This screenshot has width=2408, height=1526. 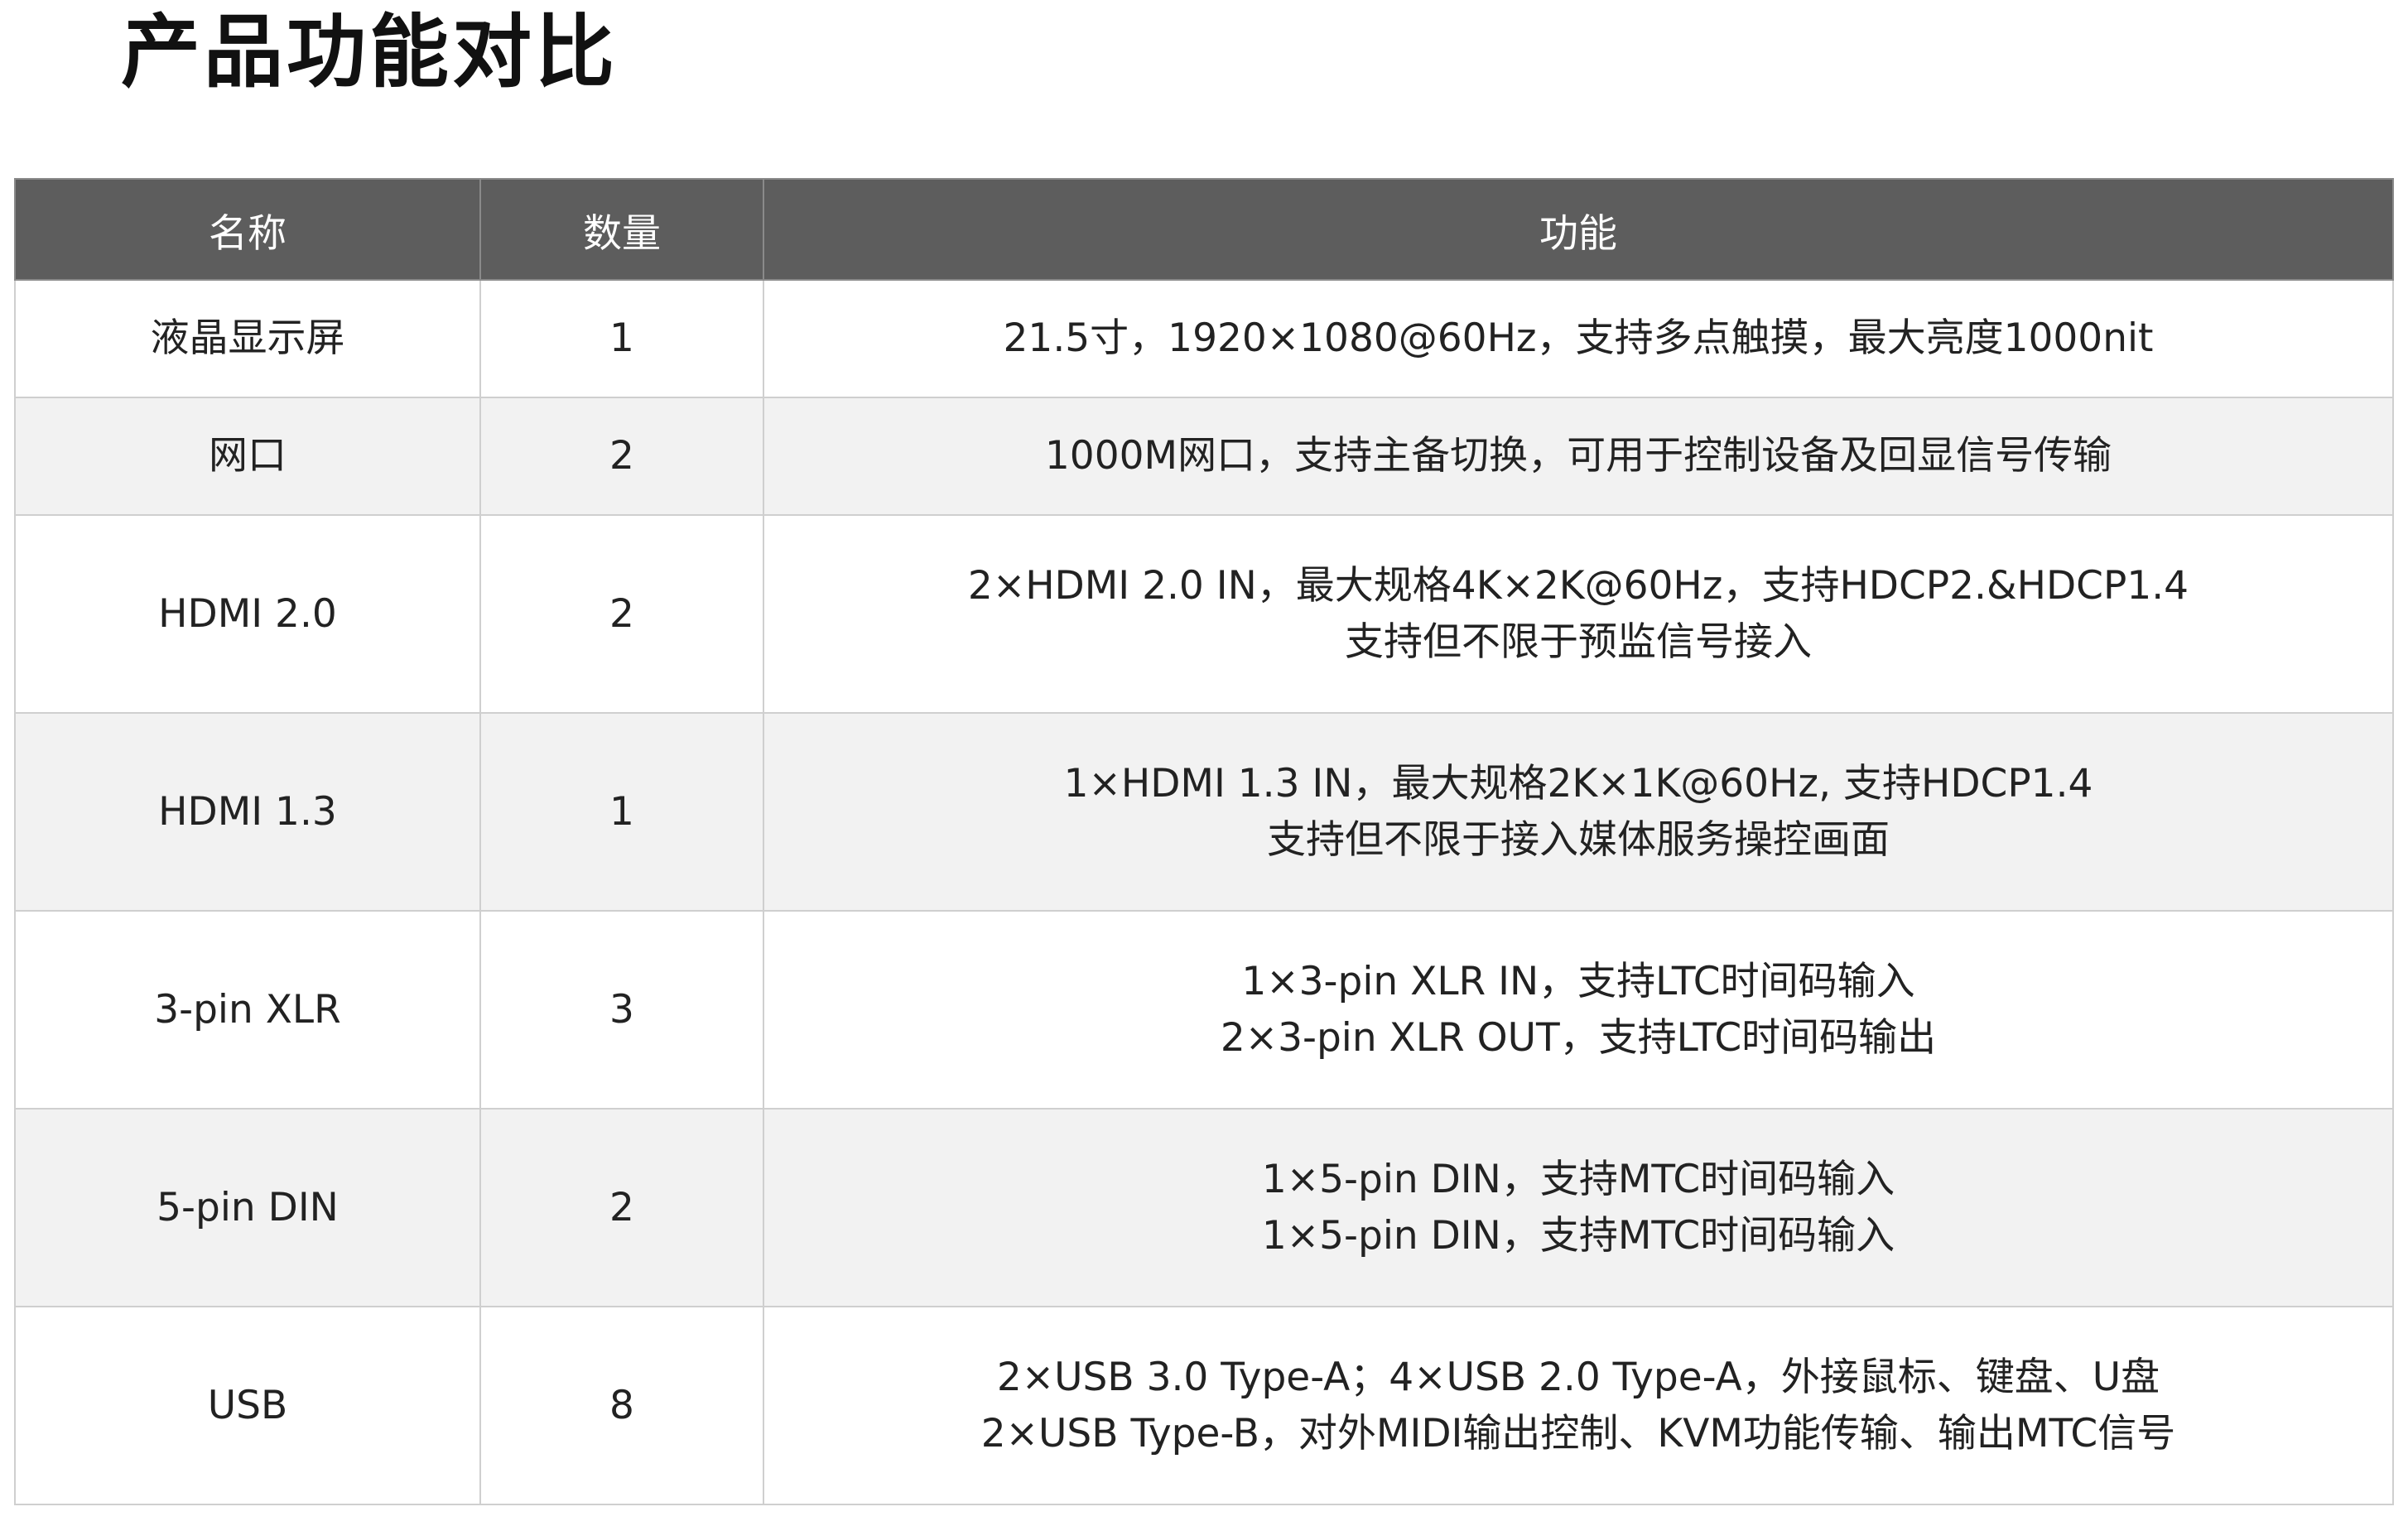 I want to click on cell-name: 液晶显示屏, so click(x=248, y=338).